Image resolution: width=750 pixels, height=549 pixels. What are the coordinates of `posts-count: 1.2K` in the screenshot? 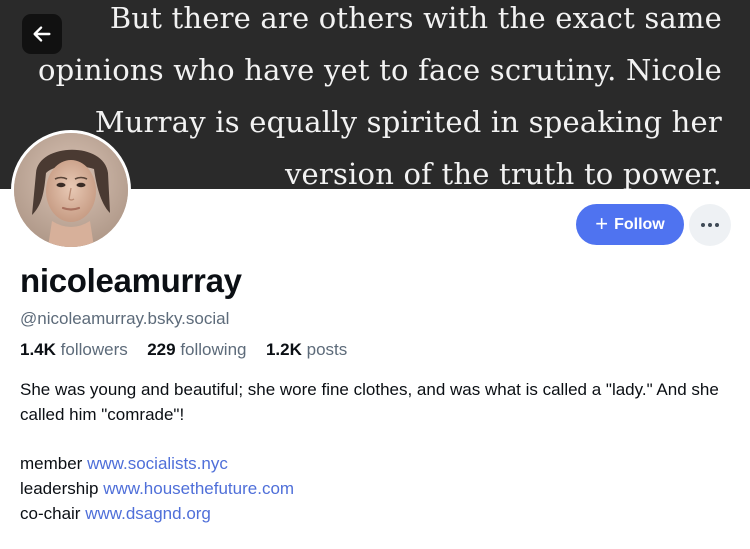 It's located at (283, 349).